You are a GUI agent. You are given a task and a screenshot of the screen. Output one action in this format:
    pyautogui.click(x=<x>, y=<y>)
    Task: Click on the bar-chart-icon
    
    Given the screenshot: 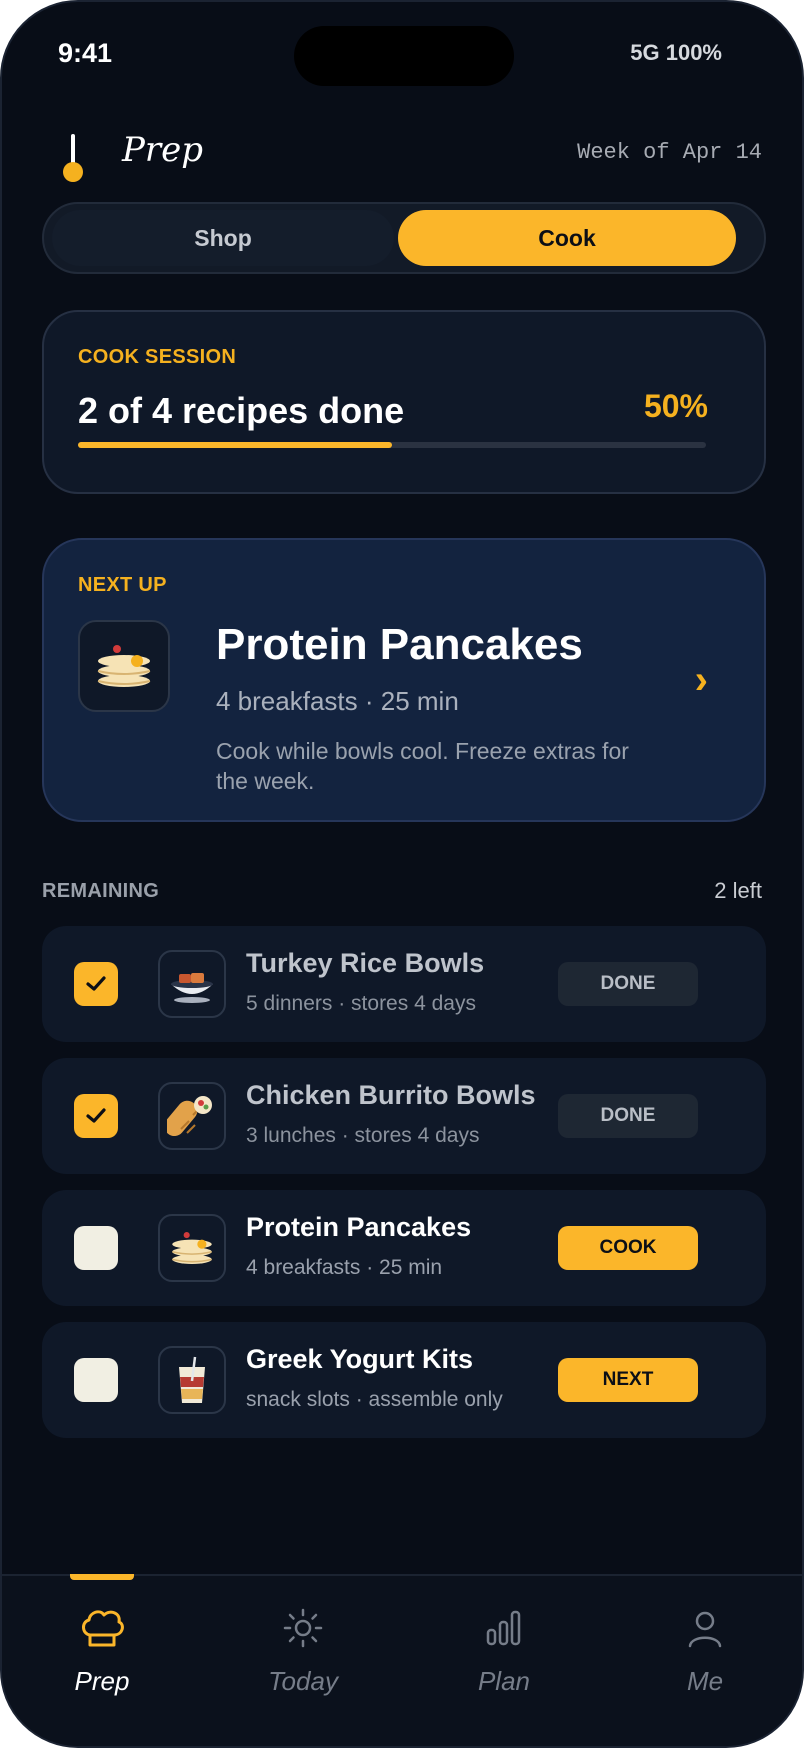 What is the action you would take?
    pyautogui.click(x=504, y=1628)
    